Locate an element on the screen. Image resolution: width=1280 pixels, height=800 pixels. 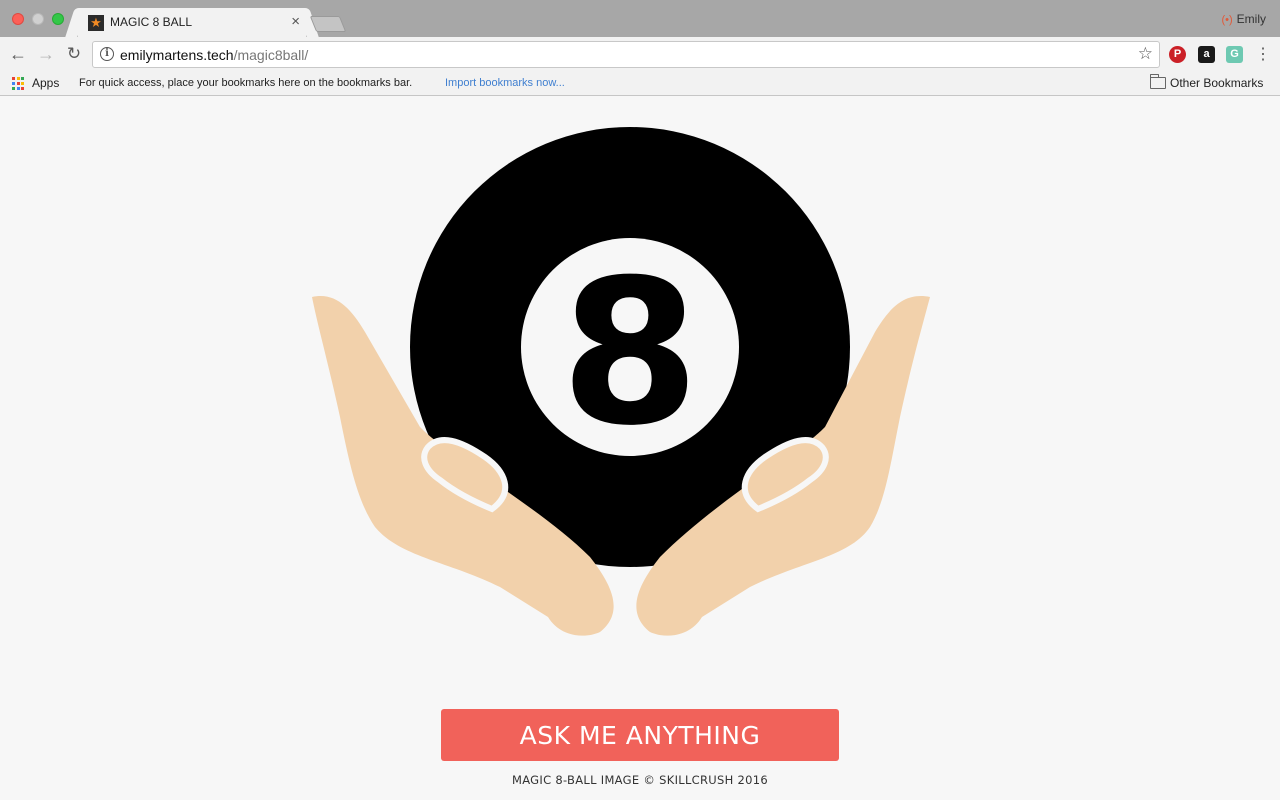
extension-icon: G is located at coordinates (1234, 54).